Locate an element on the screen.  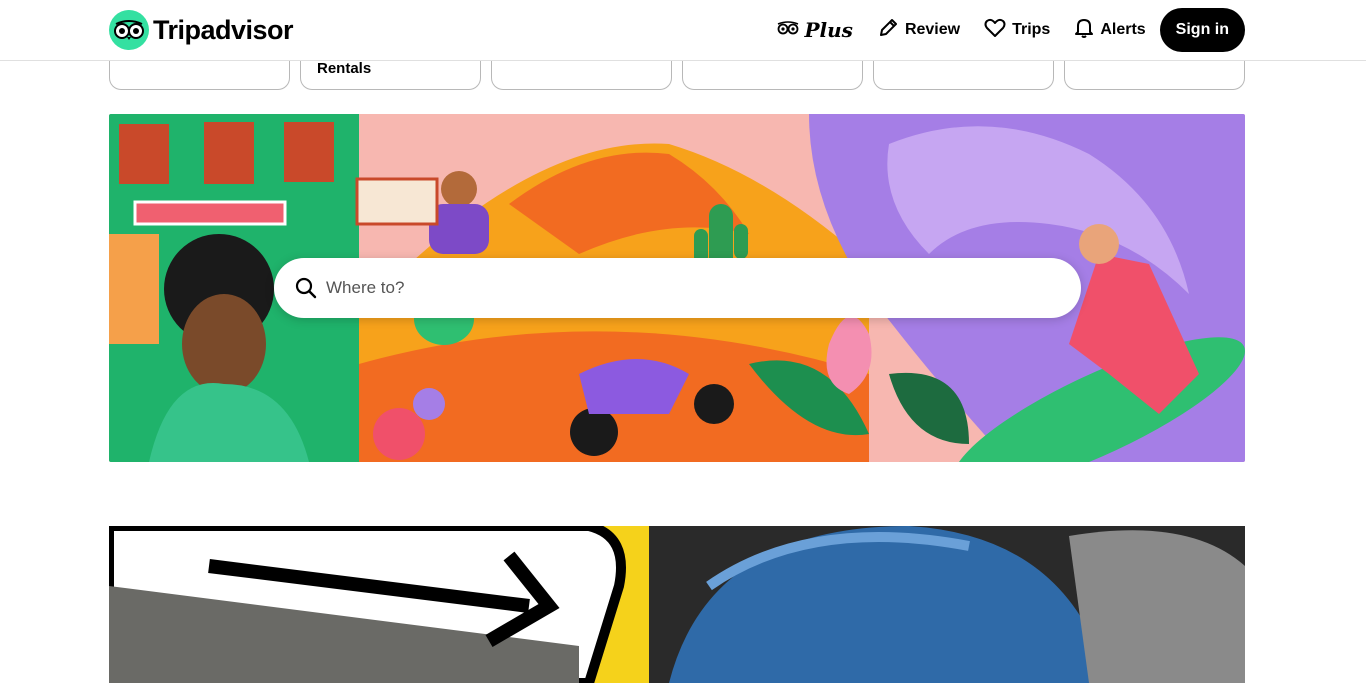
review-link: Review is located at coordinates (918, 30).